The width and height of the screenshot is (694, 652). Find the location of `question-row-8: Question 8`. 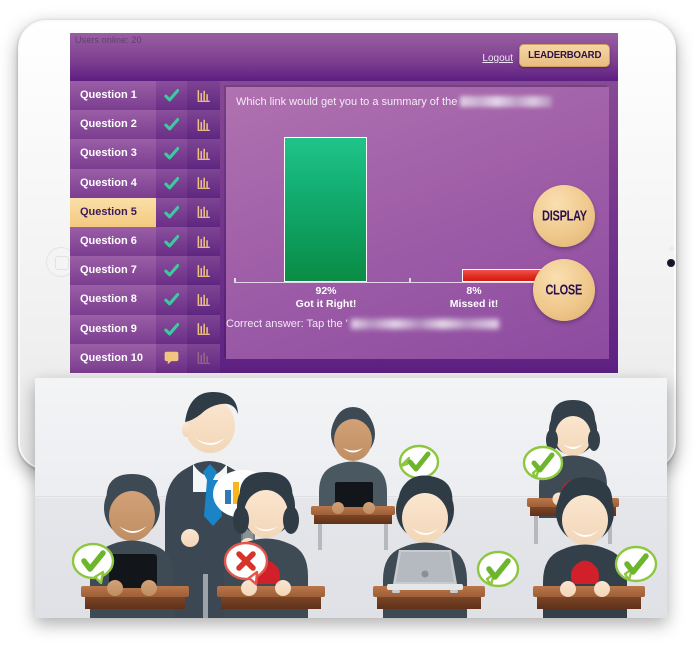

question-row-8: Question 8 is located at coordinates (145, 300).